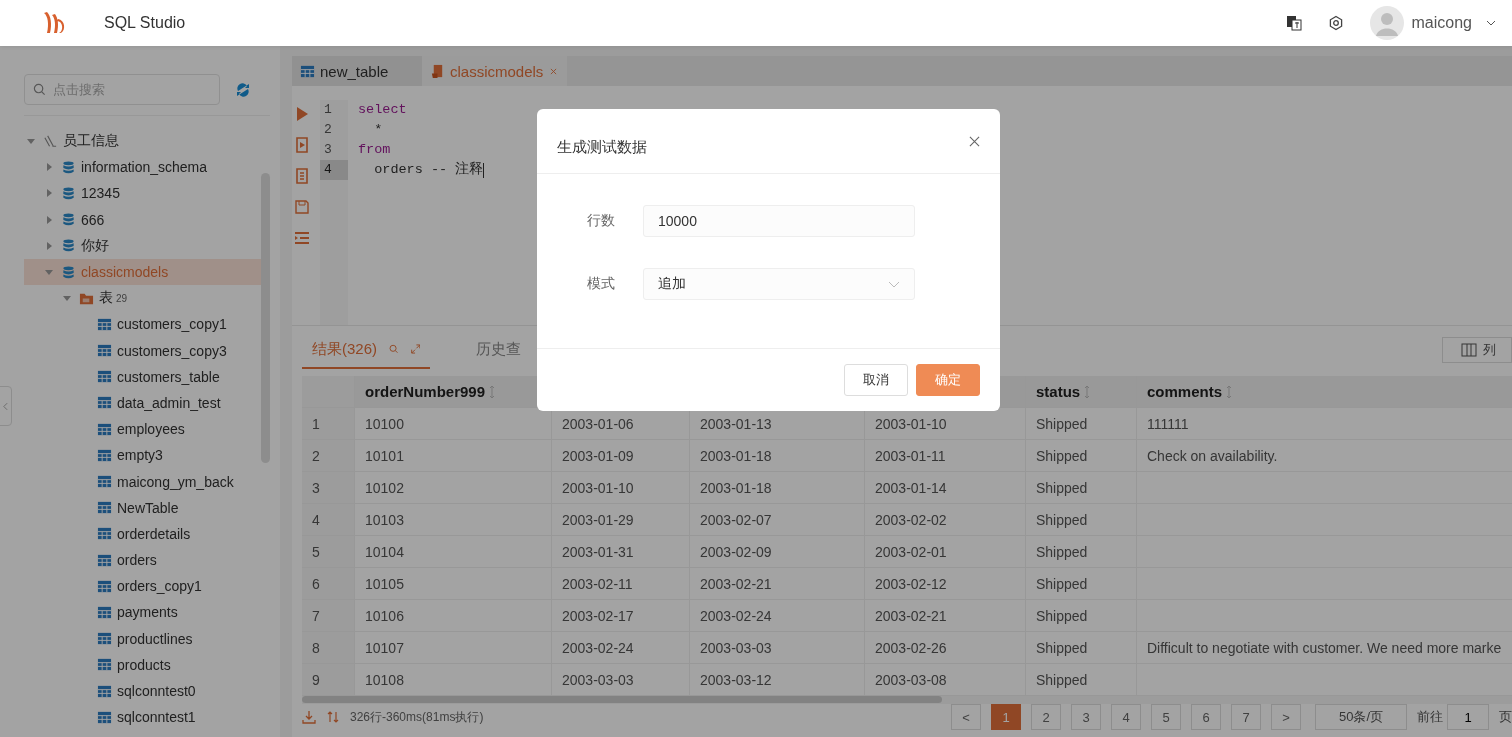  Describe the element at coordinates (328, 615) in the screenshot. I see `row-number: 7` at that location.